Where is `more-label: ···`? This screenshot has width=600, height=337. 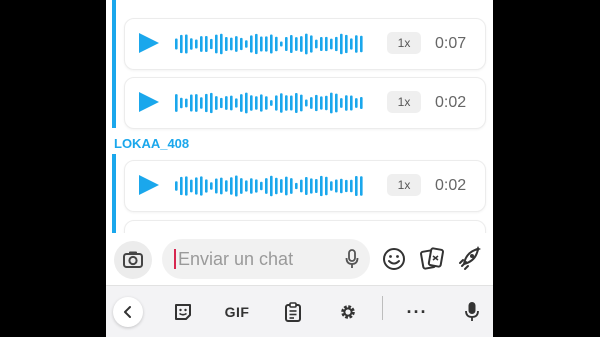
more-label: ··· is located at coordinates (417, 311).